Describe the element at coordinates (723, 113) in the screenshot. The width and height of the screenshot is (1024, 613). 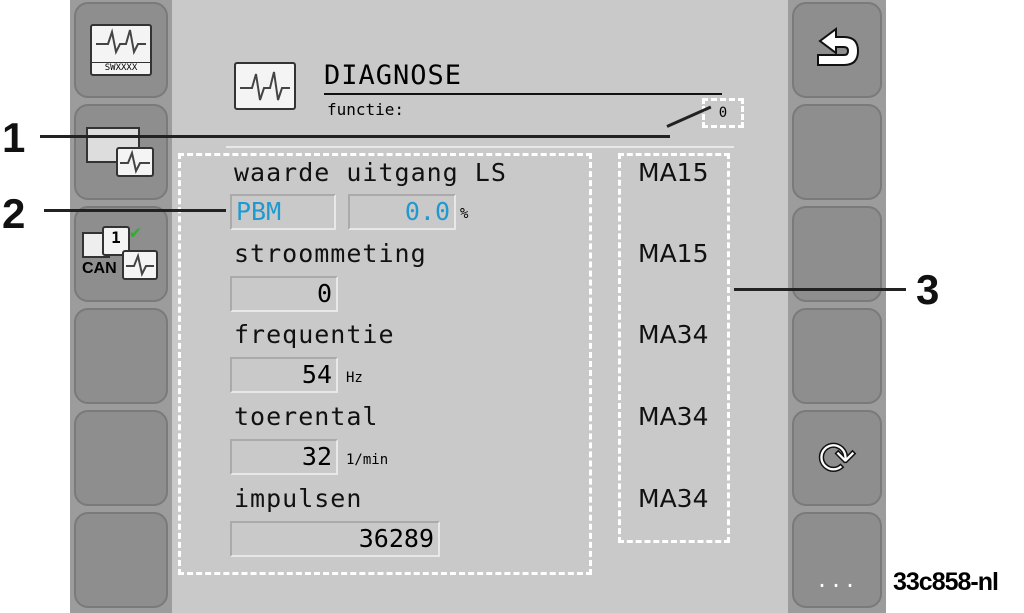
I see `function-value: 0` at that location.